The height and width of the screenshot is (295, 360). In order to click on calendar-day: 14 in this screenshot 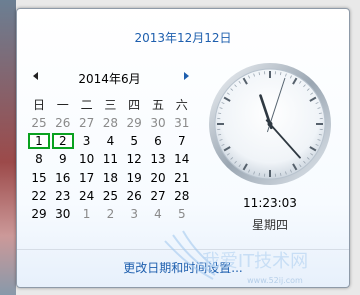, I will do `click(182, 159)`.